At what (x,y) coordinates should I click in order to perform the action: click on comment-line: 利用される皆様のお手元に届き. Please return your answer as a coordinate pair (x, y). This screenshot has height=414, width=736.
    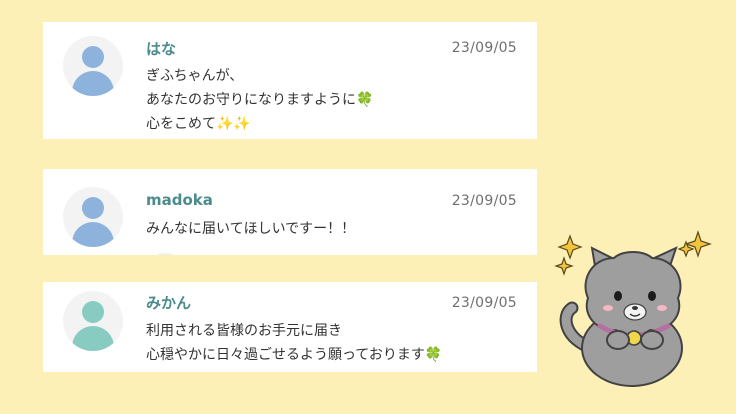
    Looking at the image, I should click on (244, 331).